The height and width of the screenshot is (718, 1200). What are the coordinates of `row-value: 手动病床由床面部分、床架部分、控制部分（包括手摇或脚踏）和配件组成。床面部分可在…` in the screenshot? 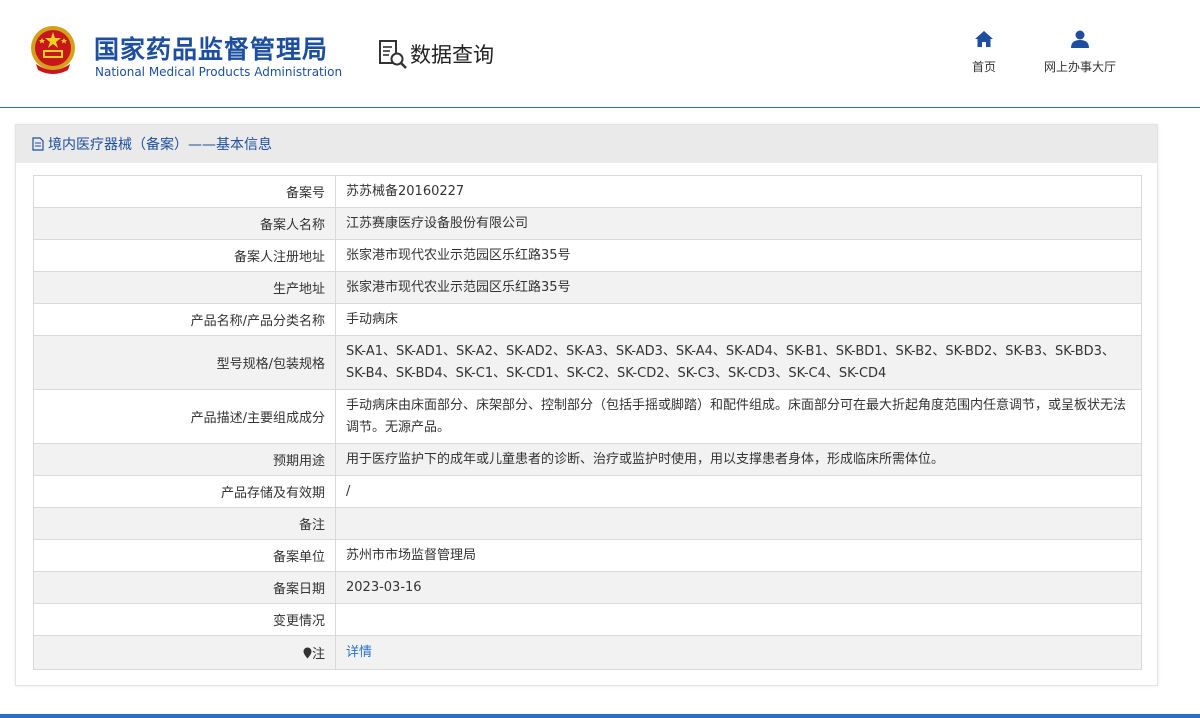 It's located at (738, 416).